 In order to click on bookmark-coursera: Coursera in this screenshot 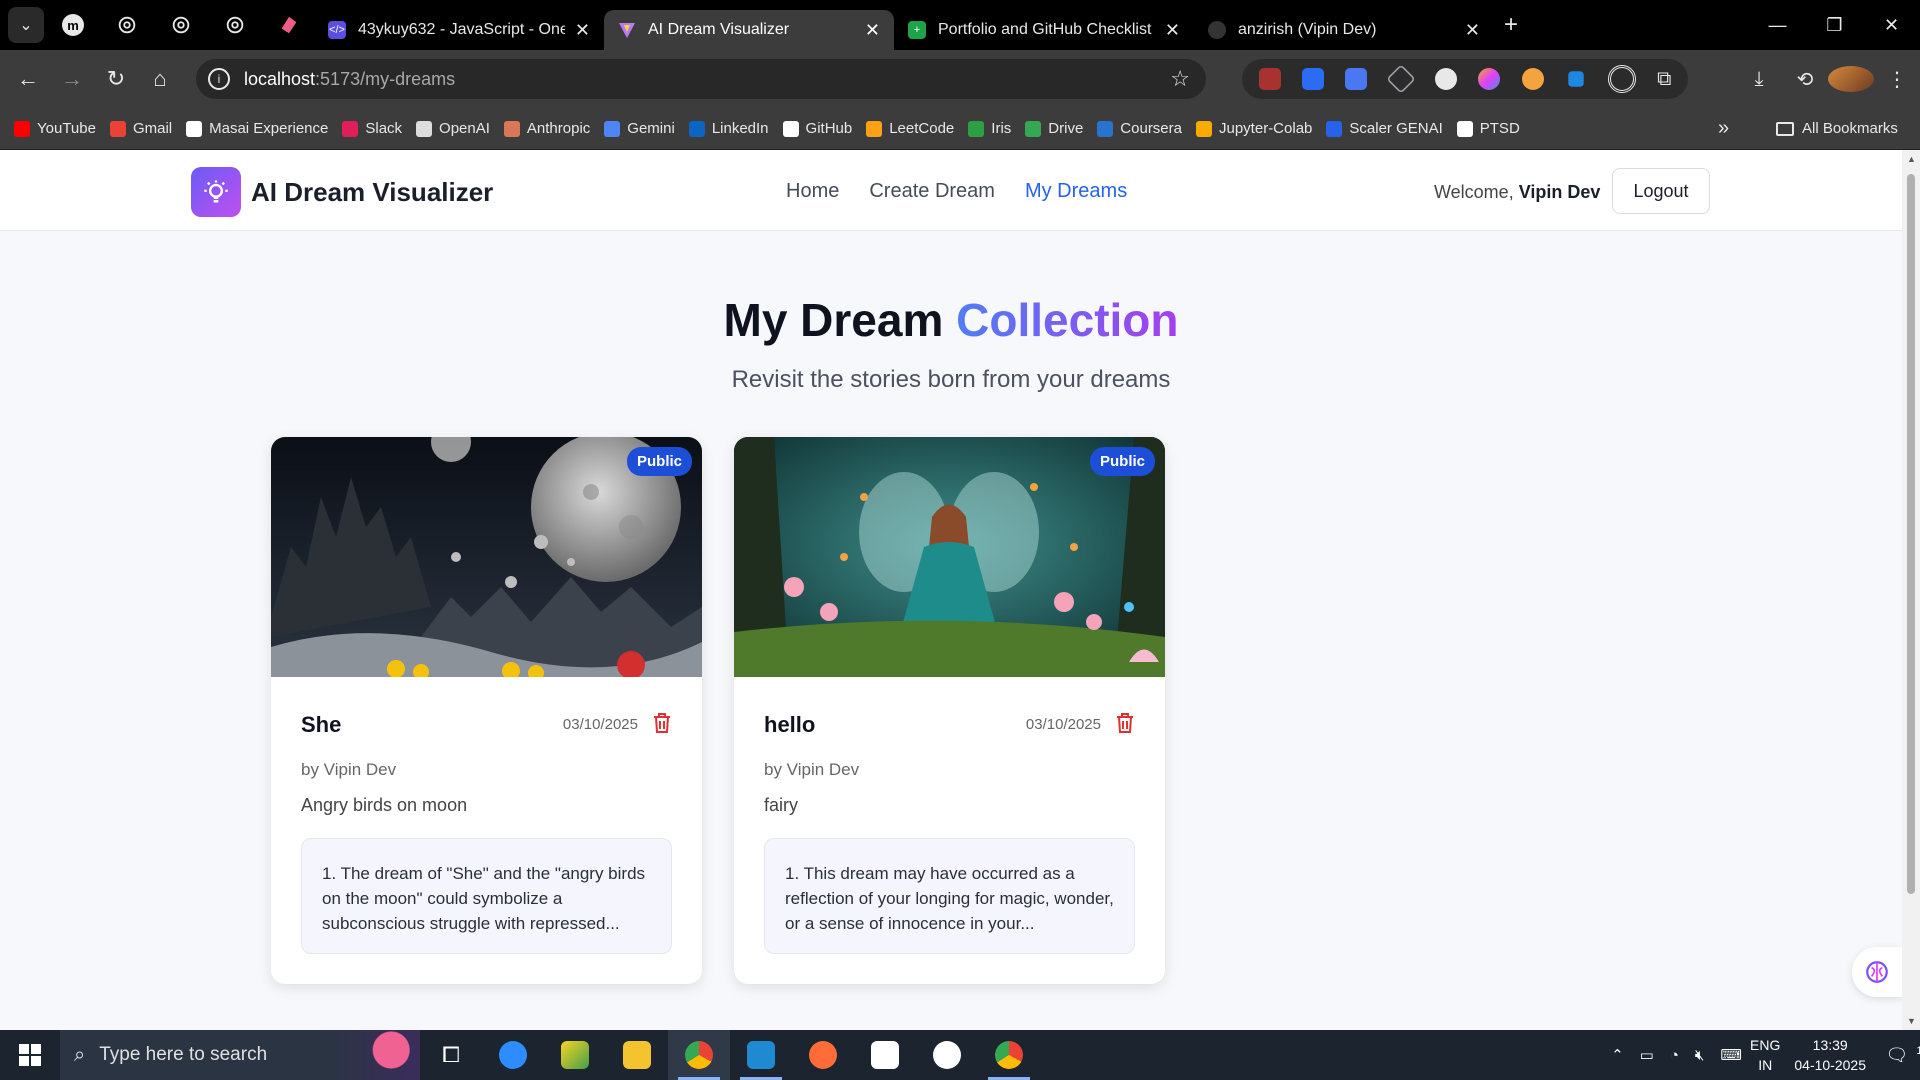, I will do `click(1139, 128)`.